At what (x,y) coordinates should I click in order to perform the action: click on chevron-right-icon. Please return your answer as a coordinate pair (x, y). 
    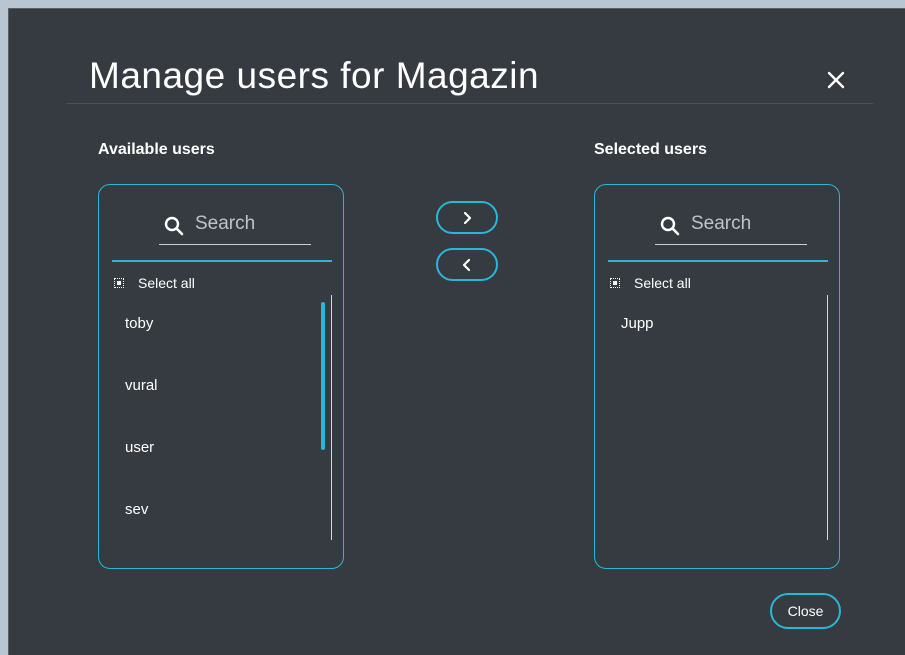
    Looking at the image, I should click on (467, 217).